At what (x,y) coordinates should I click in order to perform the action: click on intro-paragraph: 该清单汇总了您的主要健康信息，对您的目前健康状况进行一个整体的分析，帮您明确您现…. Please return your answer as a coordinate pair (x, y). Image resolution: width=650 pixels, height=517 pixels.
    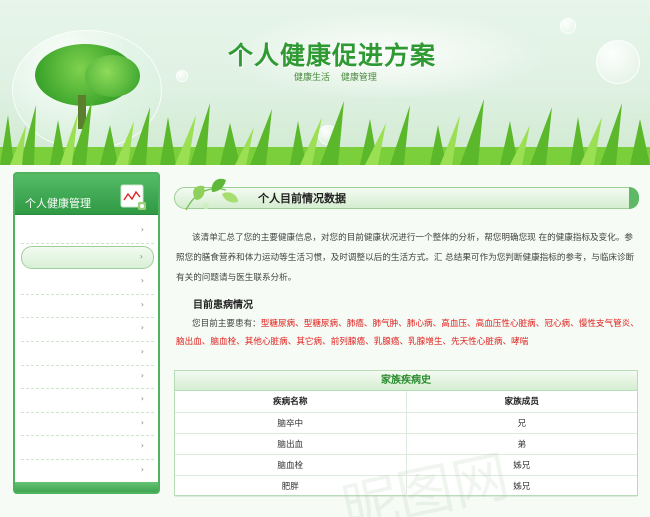
    Looking at the image, I should click on (405, 258).